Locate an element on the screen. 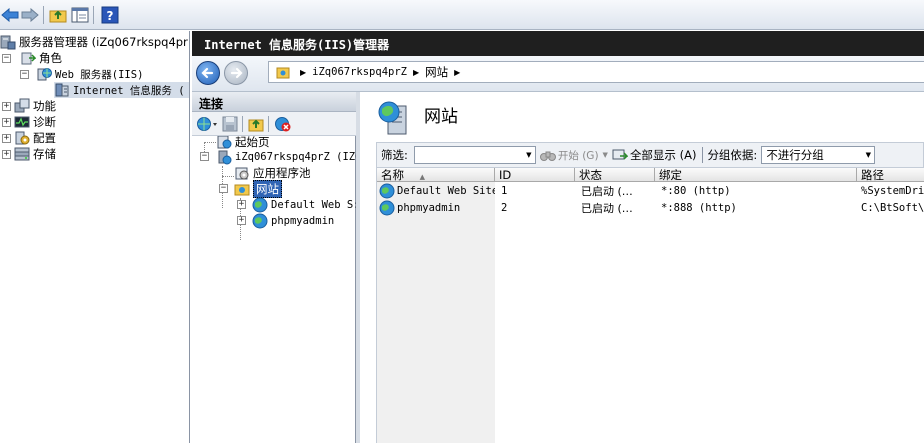 This screenshot has height=443, width=924. tree-item-sites: 网站 is located at coordinates (258, 189).